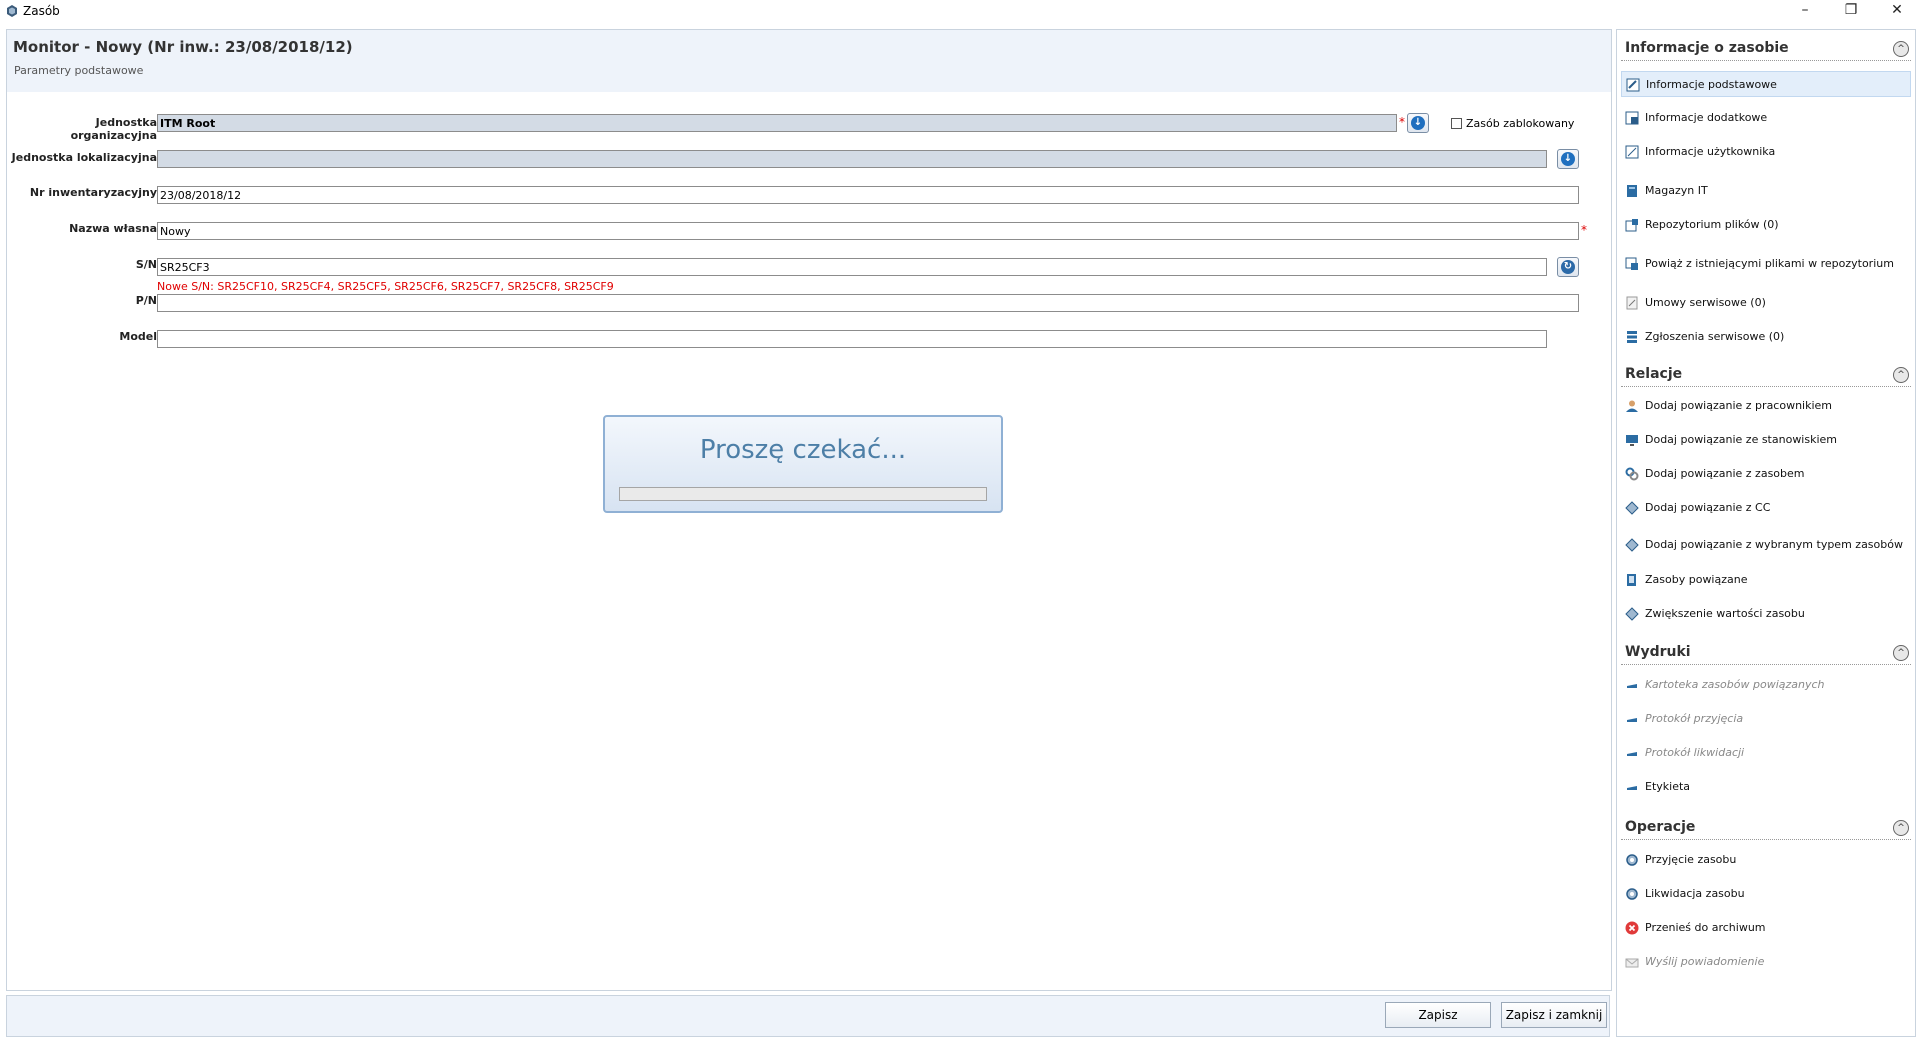 The height and width of the screenshot is (1040, 1920). I want to click on save-button: Zapisz, so click(1438, 1015).